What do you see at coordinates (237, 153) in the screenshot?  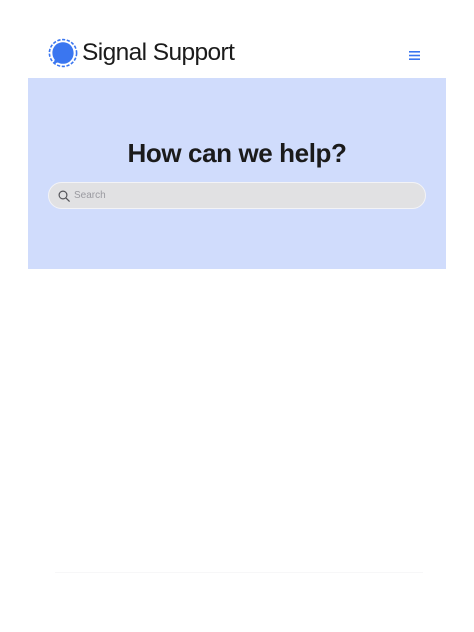 I see `hero-title: How can we help?` at bounding box center [237, 153].